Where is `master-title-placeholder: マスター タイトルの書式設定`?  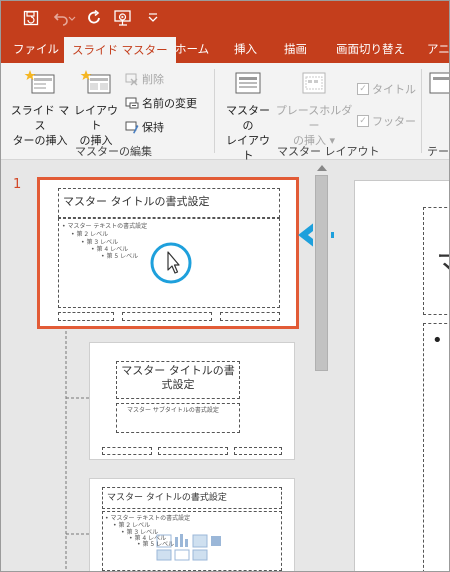
master-title-placeholder: マスター タイトルの書式設定 is located at coordinates (169, 203).